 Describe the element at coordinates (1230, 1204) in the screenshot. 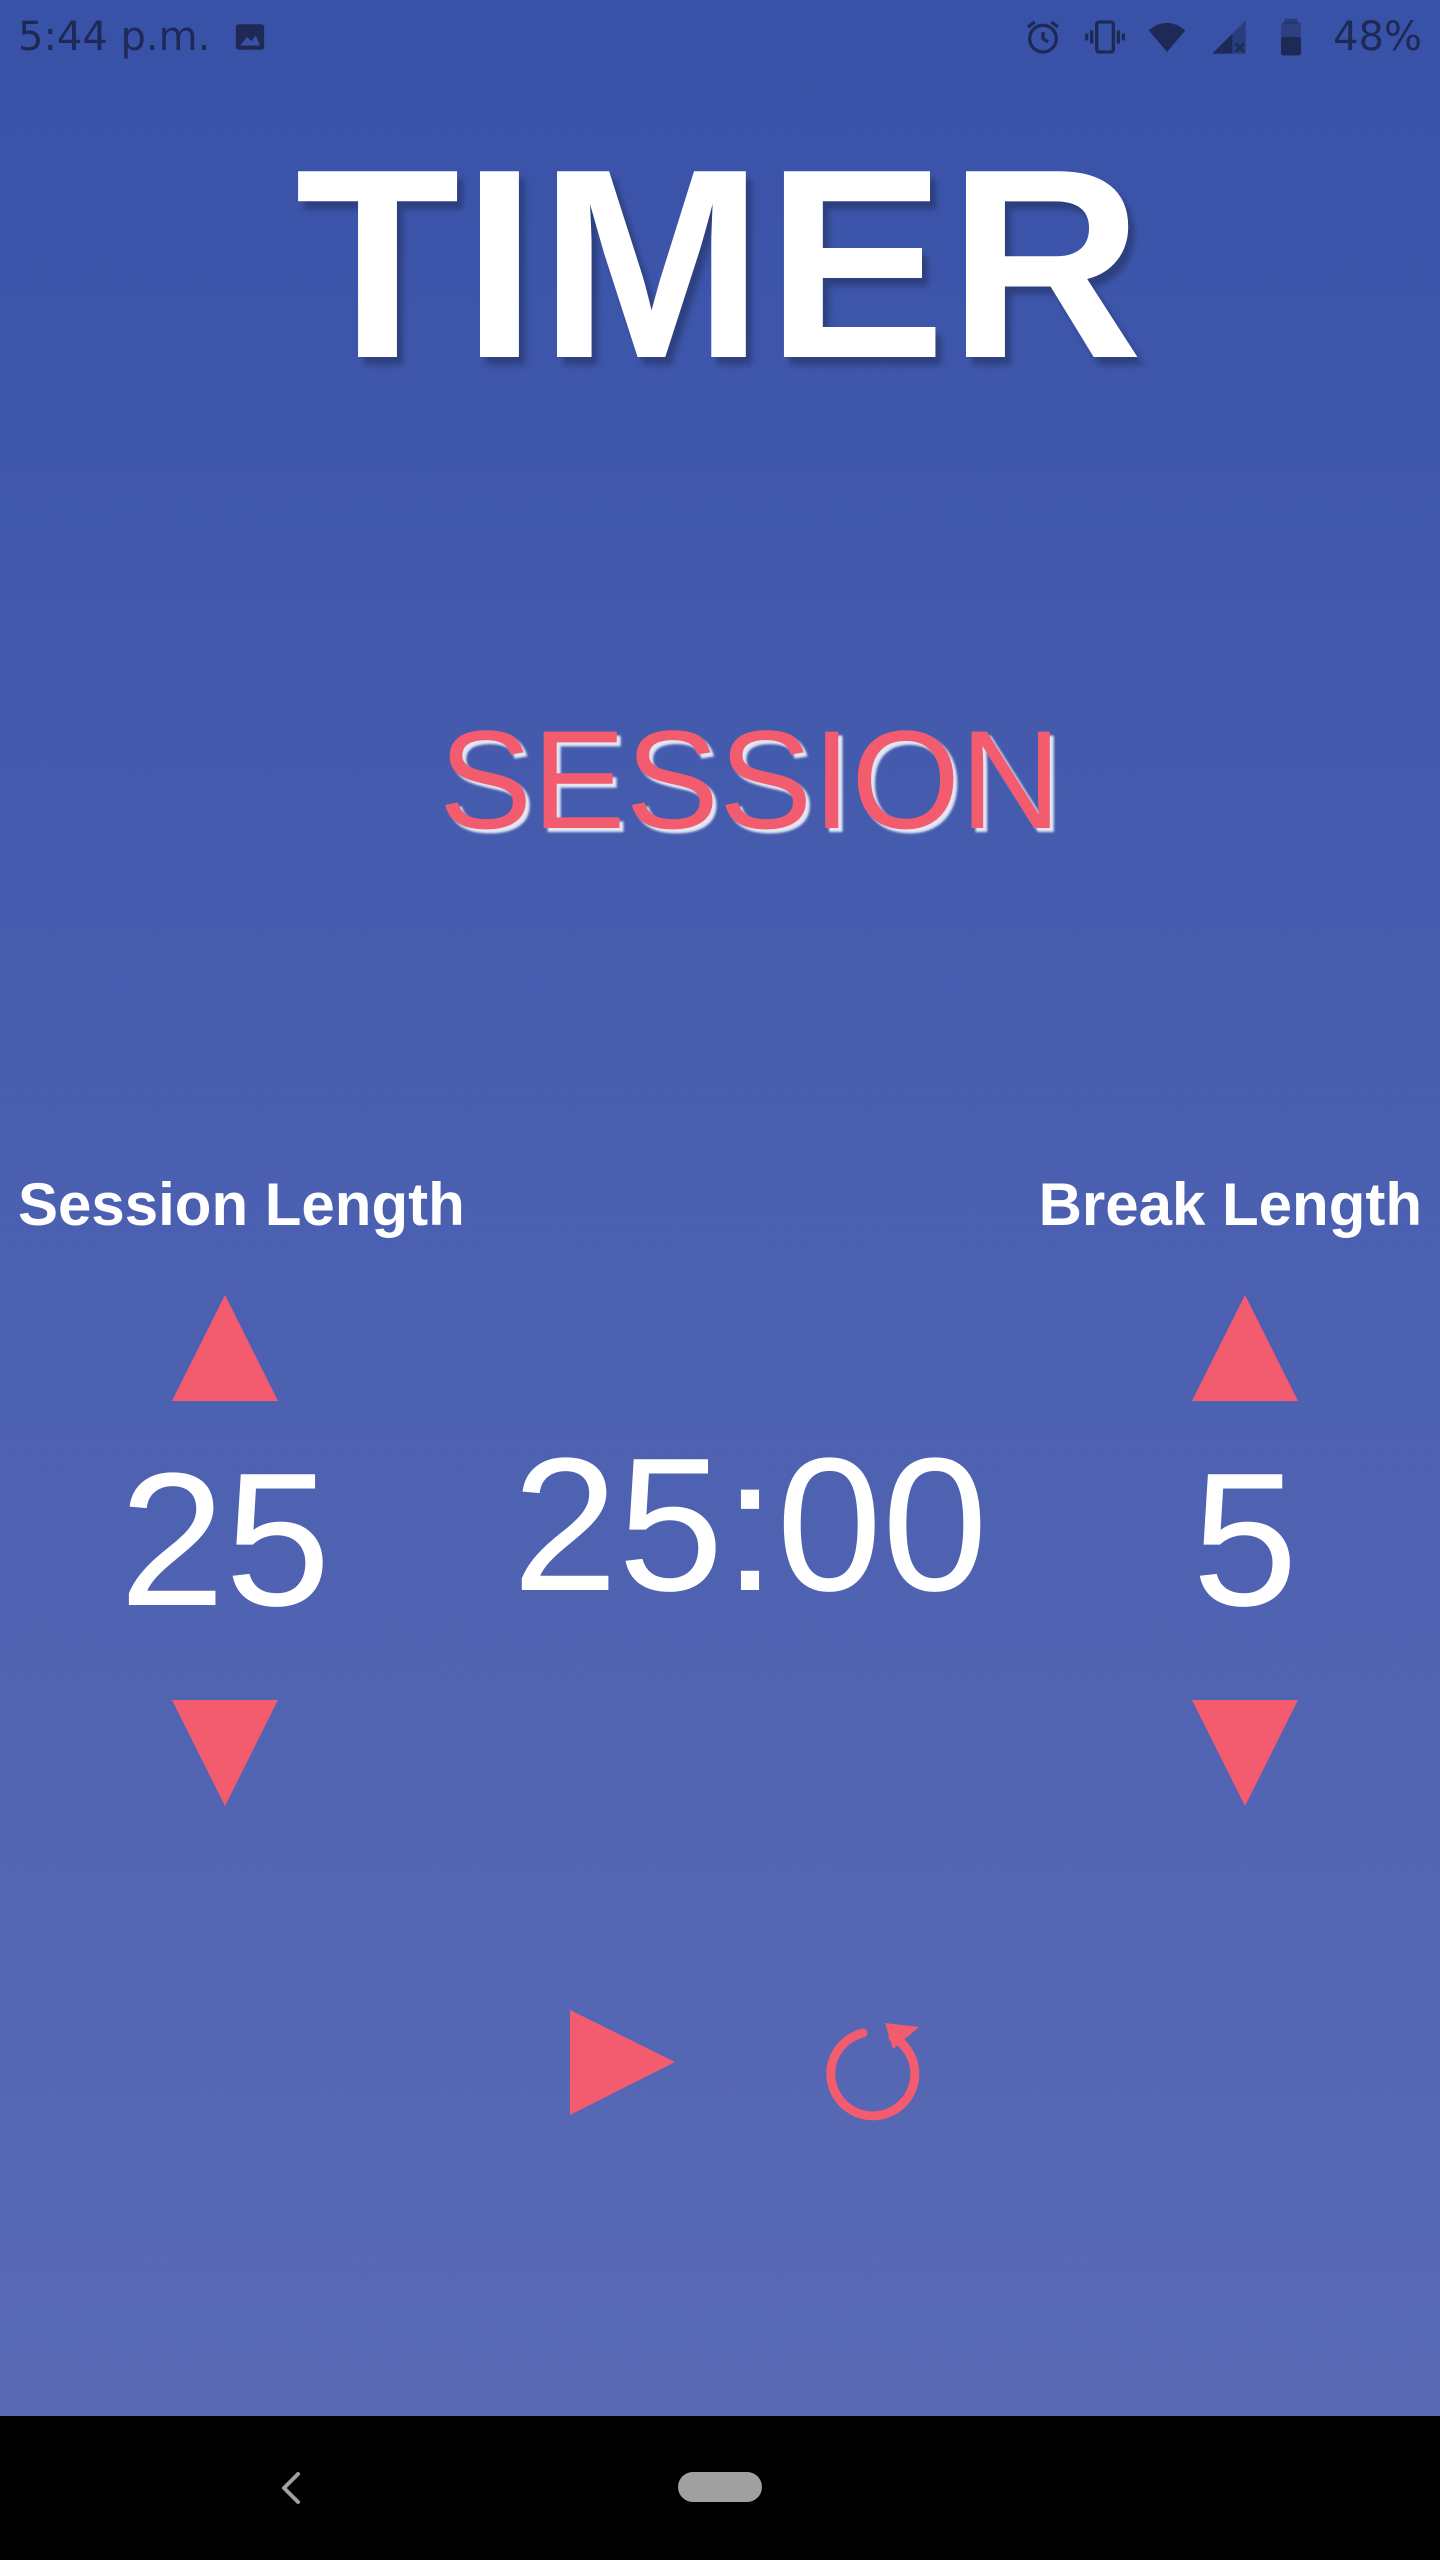

I see `break-length-label: Break Length` at that location.